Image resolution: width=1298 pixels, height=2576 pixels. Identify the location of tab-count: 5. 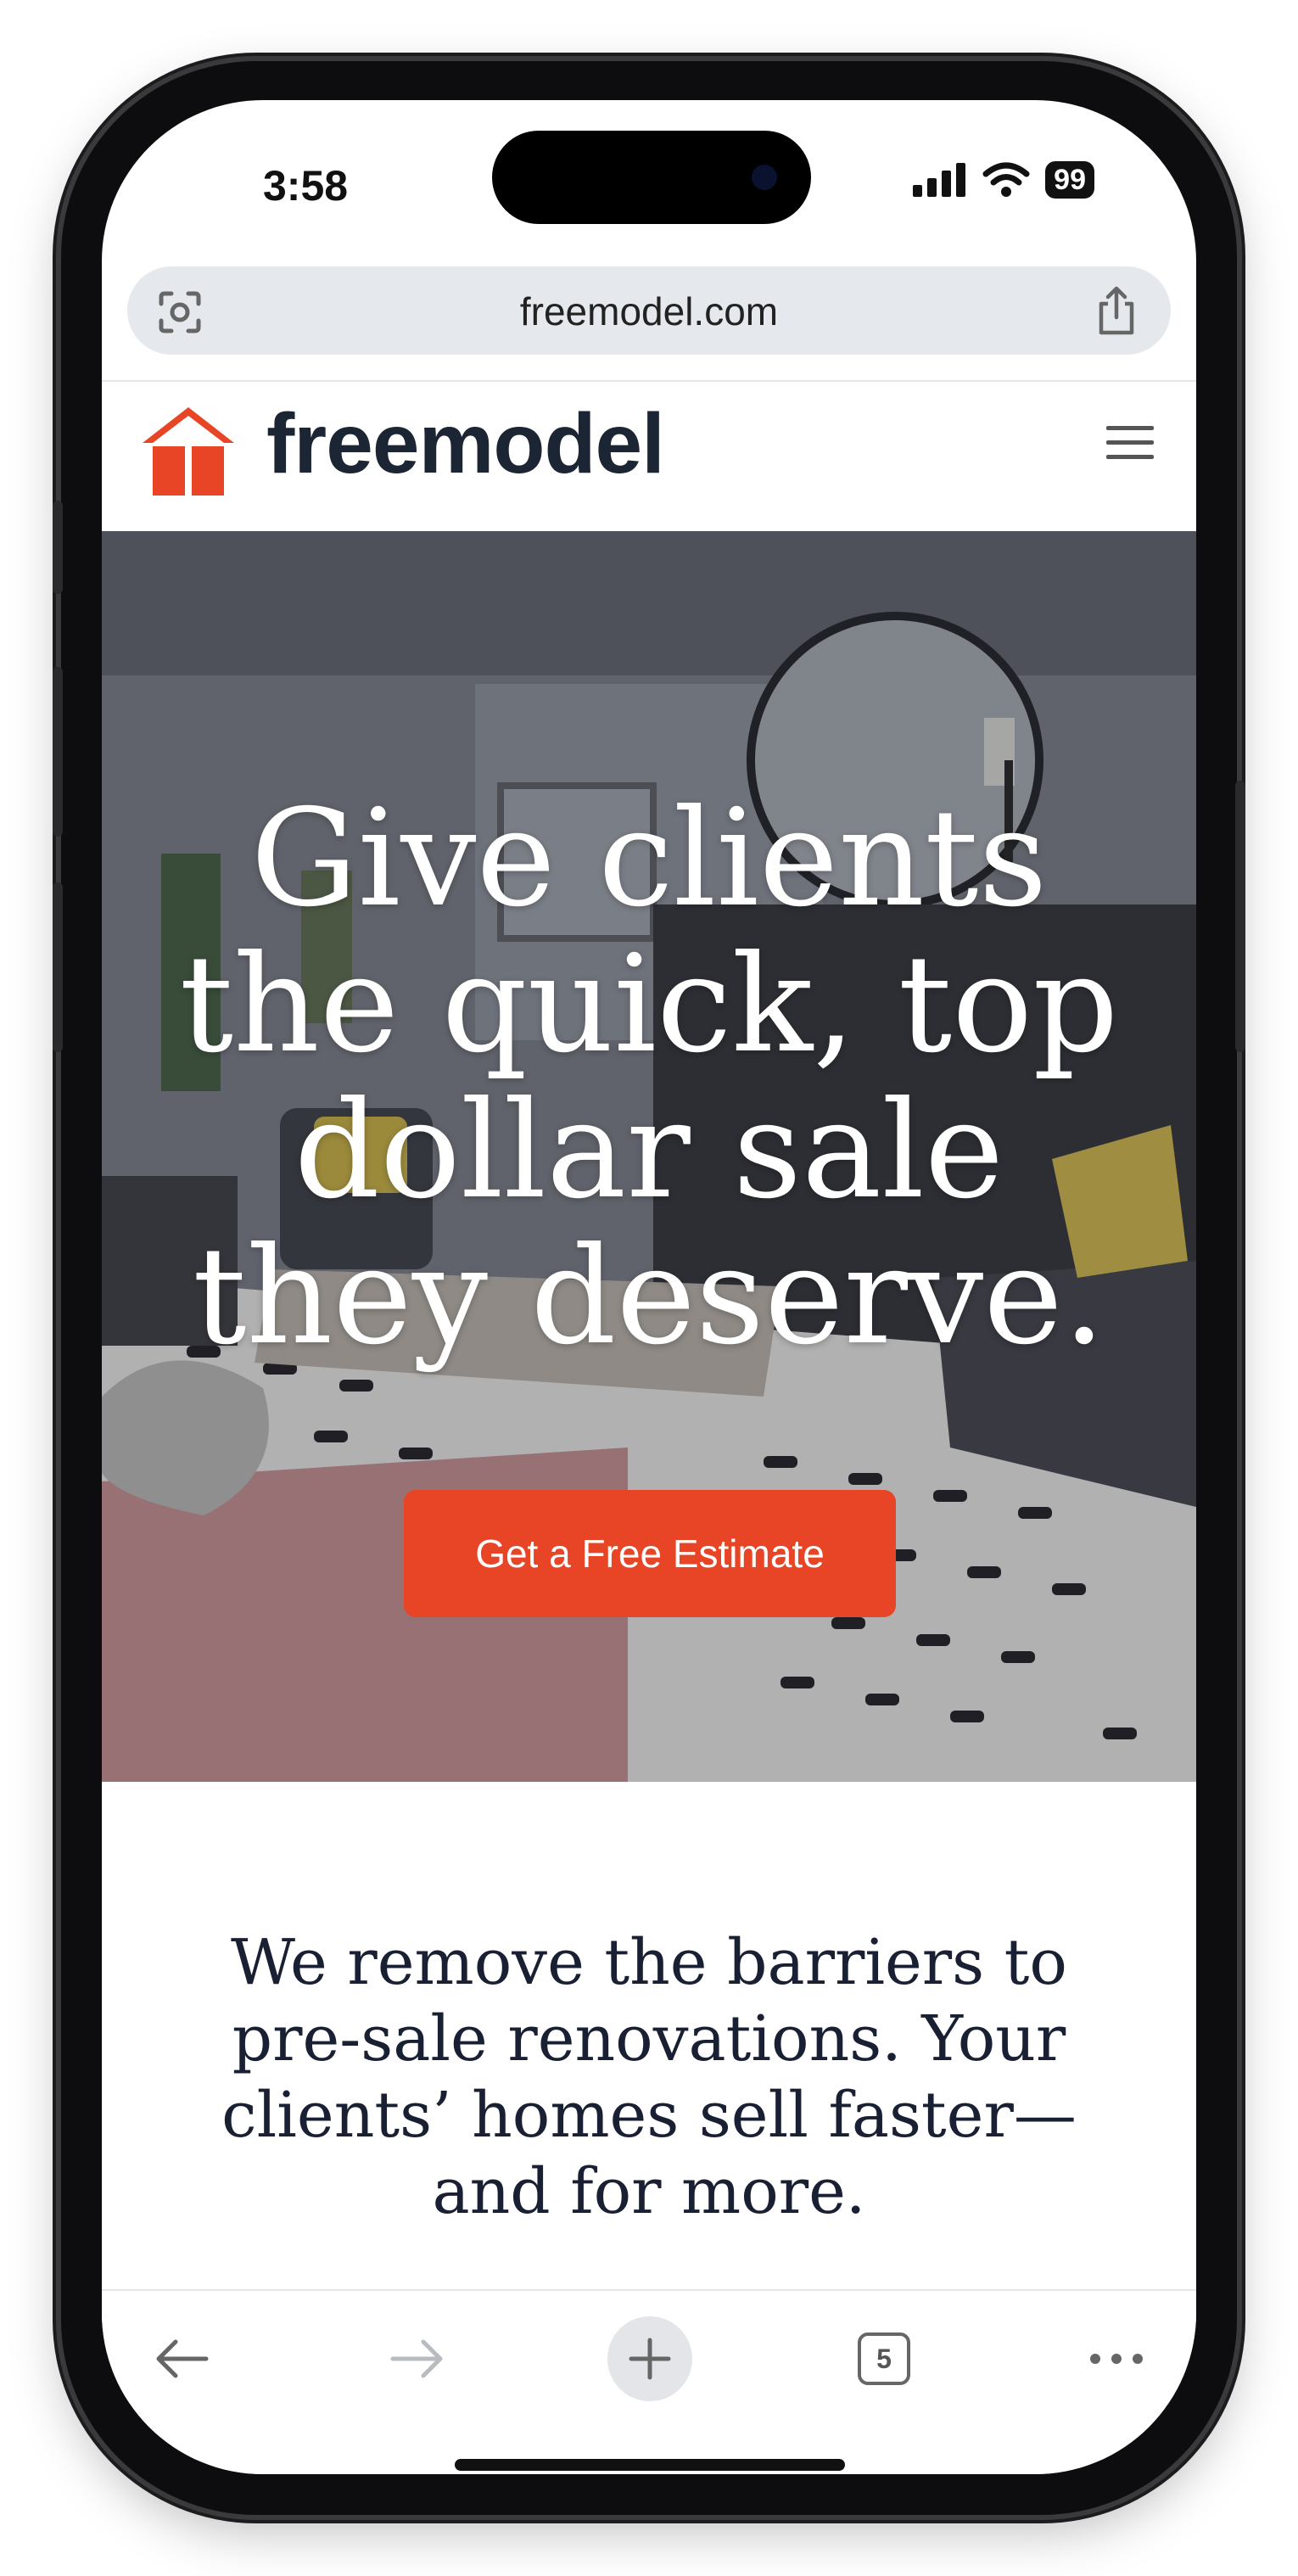
(884, 2358).